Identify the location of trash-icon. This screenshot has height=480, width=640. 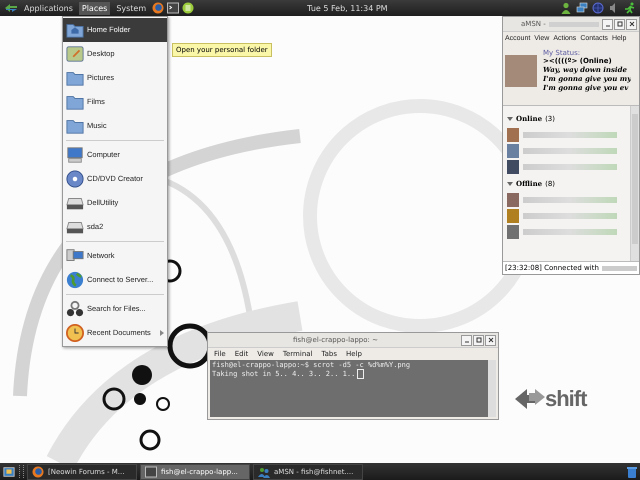
(632, 472).